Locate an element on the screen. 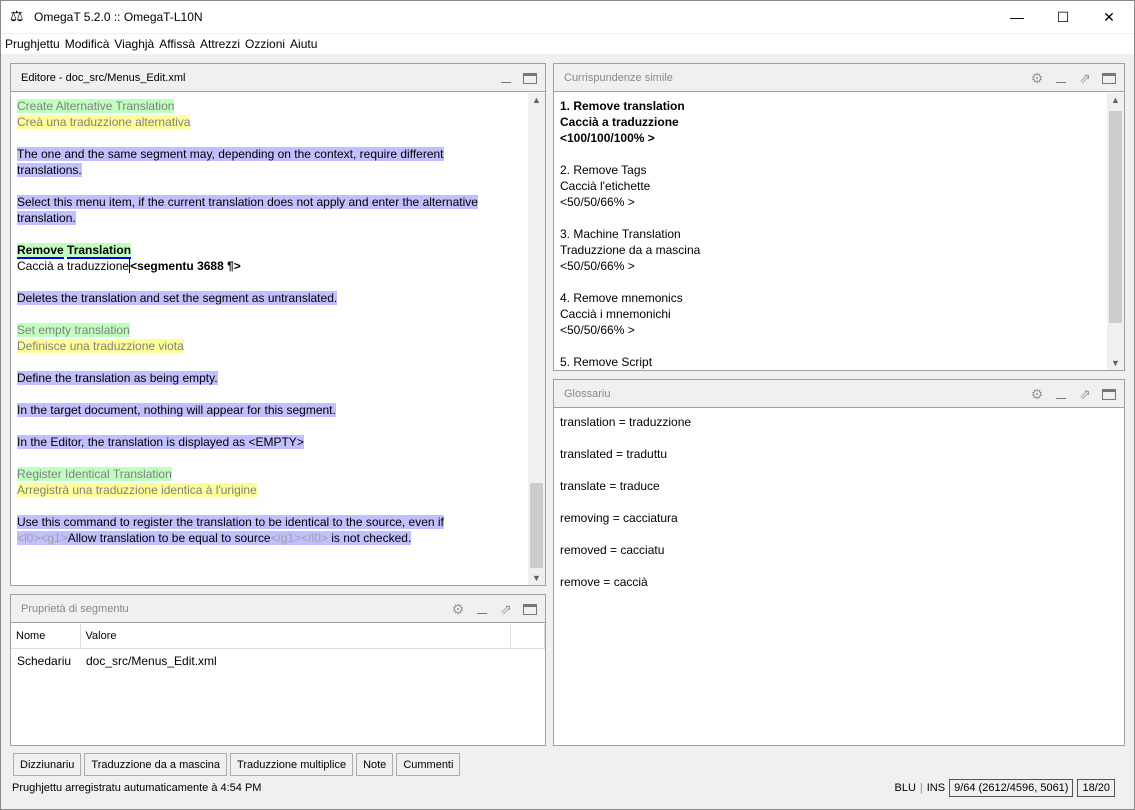 The image size is (1135, 810). tab-button: Cummenti is located at coordinates (428, 764).